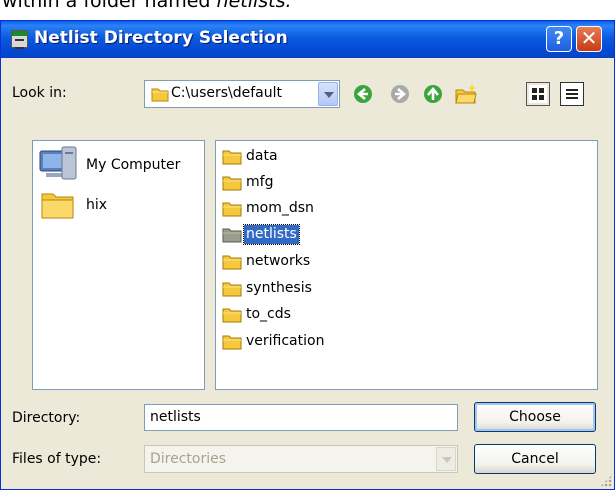 The width and height of the screenshot is (615, 490). I want to click on list-item: mfg, so click(370, 183).